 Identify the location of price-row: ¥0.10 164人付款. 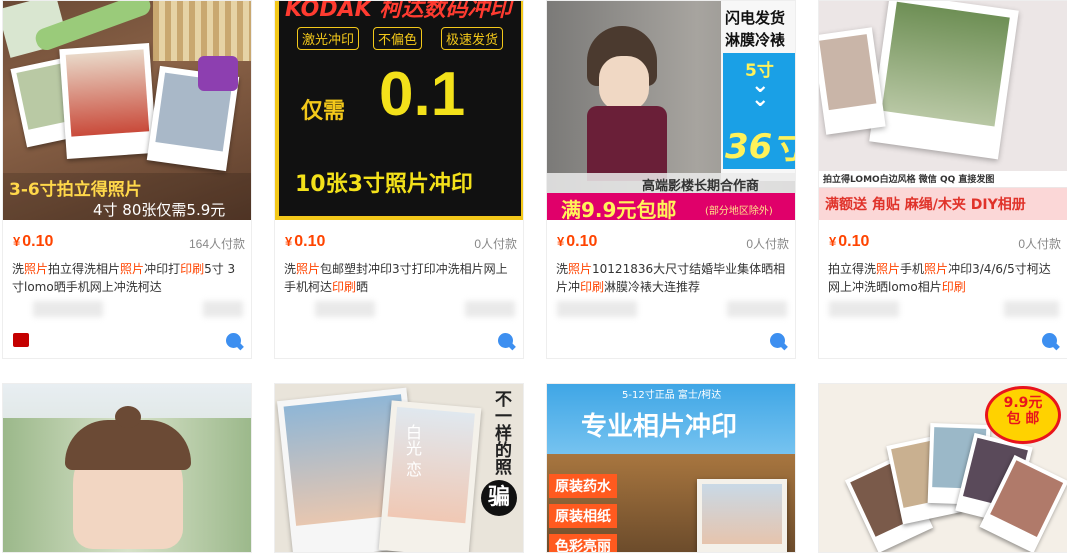
(129, 243).